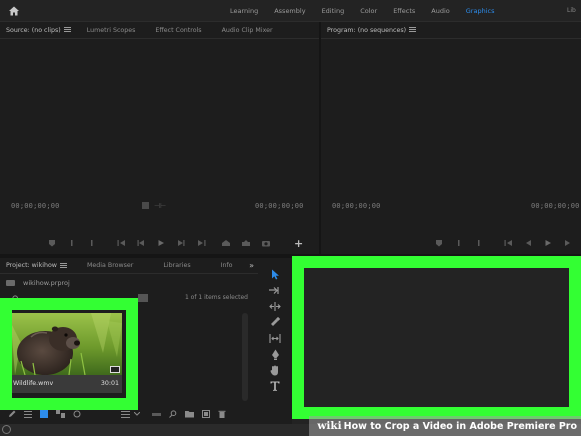 The image size is (581, 436). Describe the element at coordinates (246, 243) in the screenshot. I see `overwrite-icon` at that location.